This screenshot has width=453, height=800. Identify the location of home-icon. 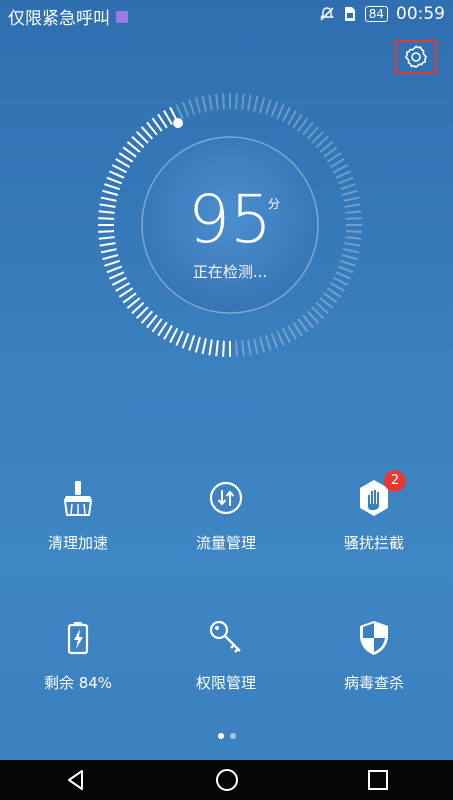
(226, 780).